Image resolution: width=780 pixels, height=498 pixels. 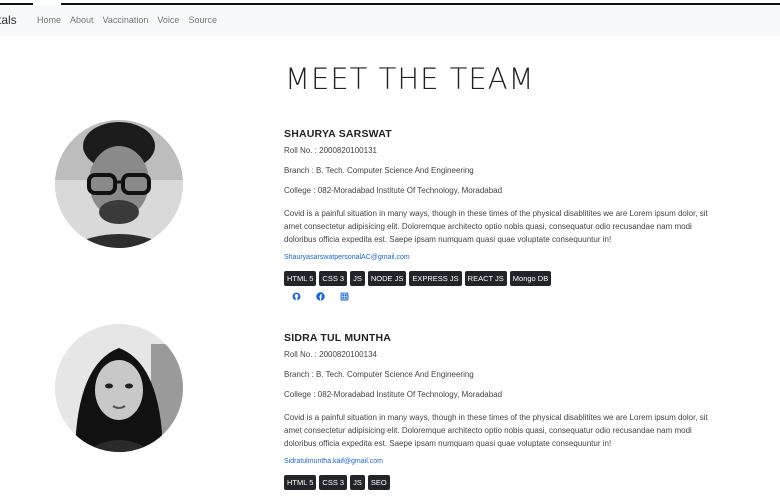 I want to click on member-name: SHAURYA SARSWAT, so click(x=338, y=134).